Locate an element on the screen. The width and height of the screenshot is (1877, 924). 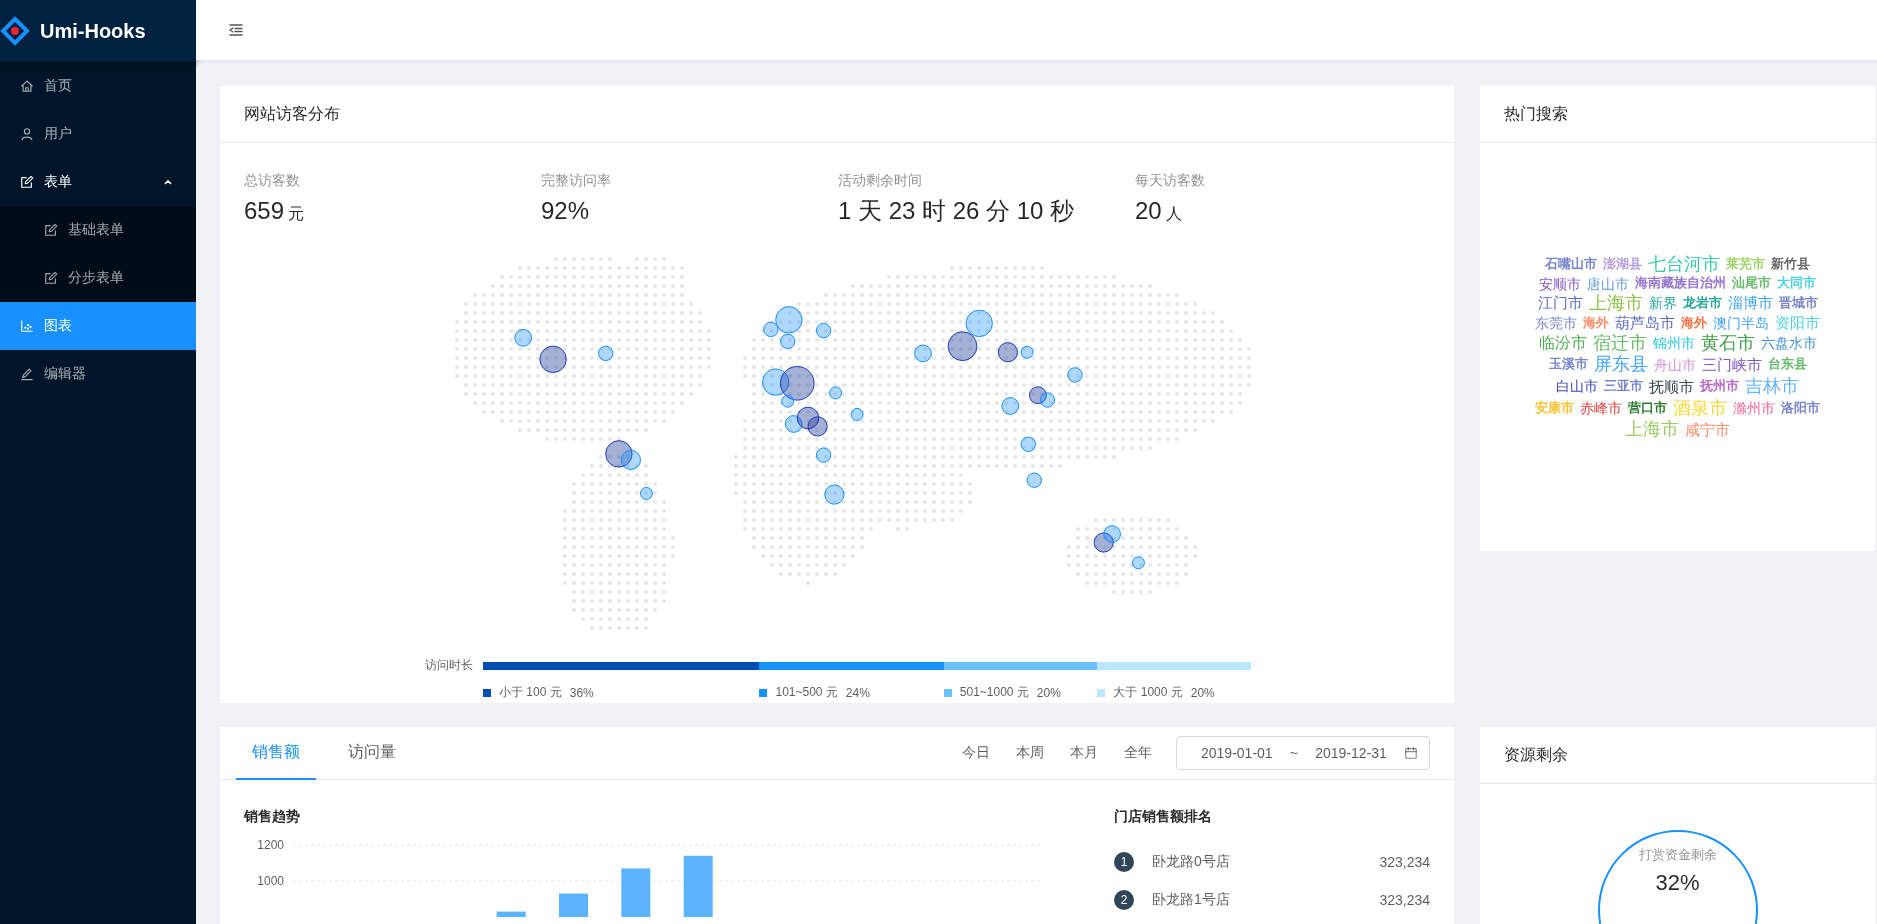
card-title: 资源剩余 is located at coordinates (1536, 754).